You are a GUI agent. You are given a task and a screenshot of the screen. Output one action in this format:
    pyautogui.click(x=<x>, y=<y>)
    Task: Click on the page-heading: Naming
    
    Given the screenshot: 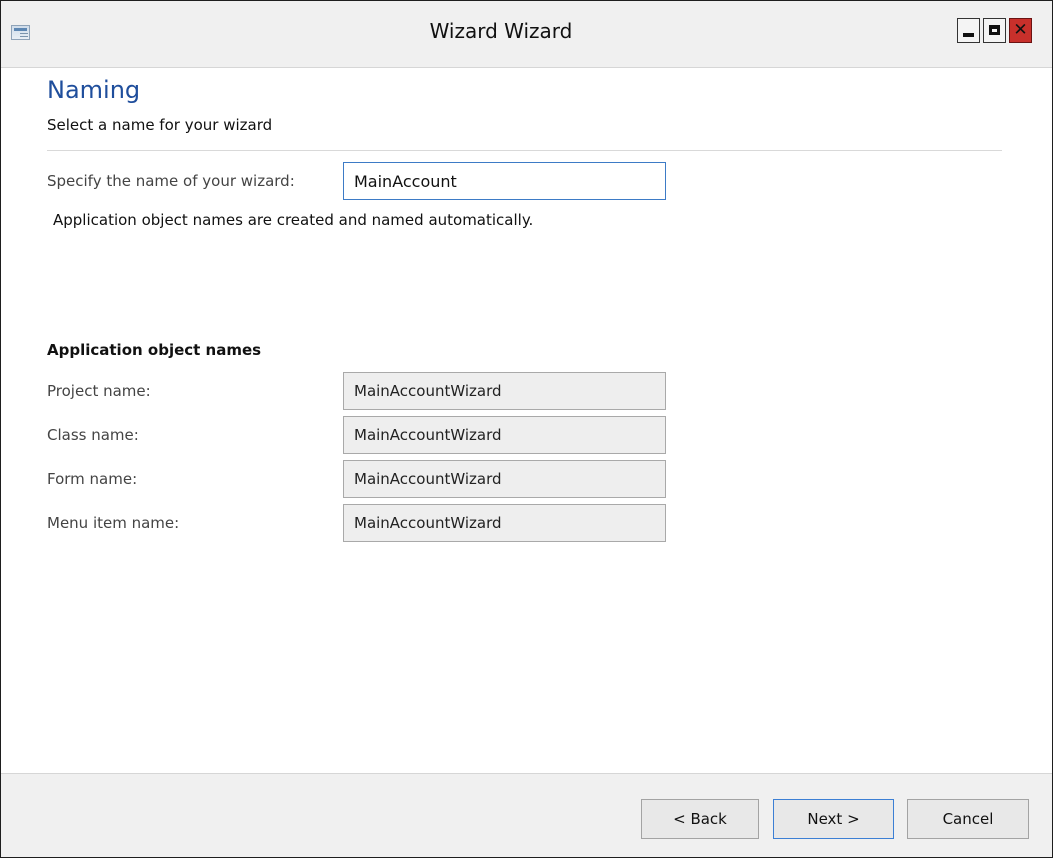 What is the action you would take?
    pyautogui.click(x=94, y=90)
    